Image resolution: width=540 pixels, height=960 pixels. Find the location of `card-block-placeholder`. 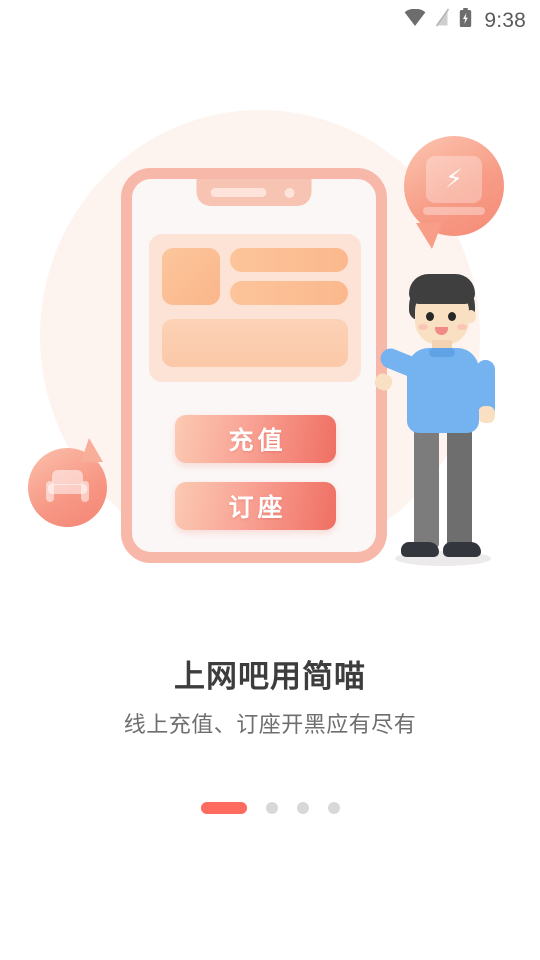

card-block-placeholder is located at coordinates (255, 343).